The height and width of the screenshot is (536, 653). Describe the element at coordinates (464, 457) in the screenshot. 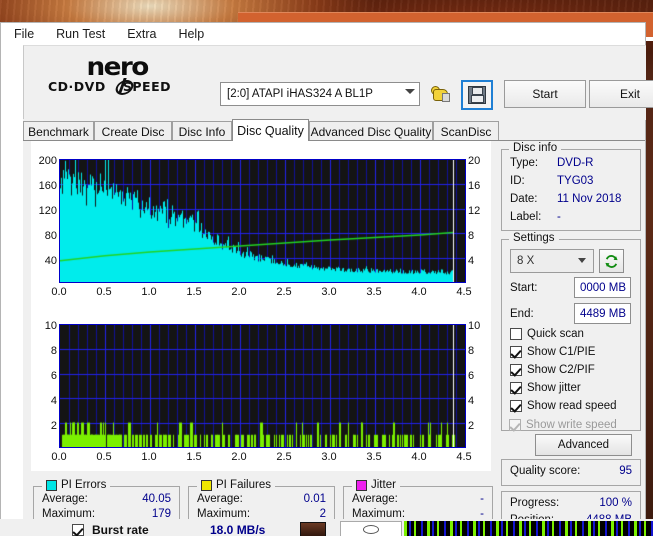

I see `lower-x-tick-9: 4.5` at that location.